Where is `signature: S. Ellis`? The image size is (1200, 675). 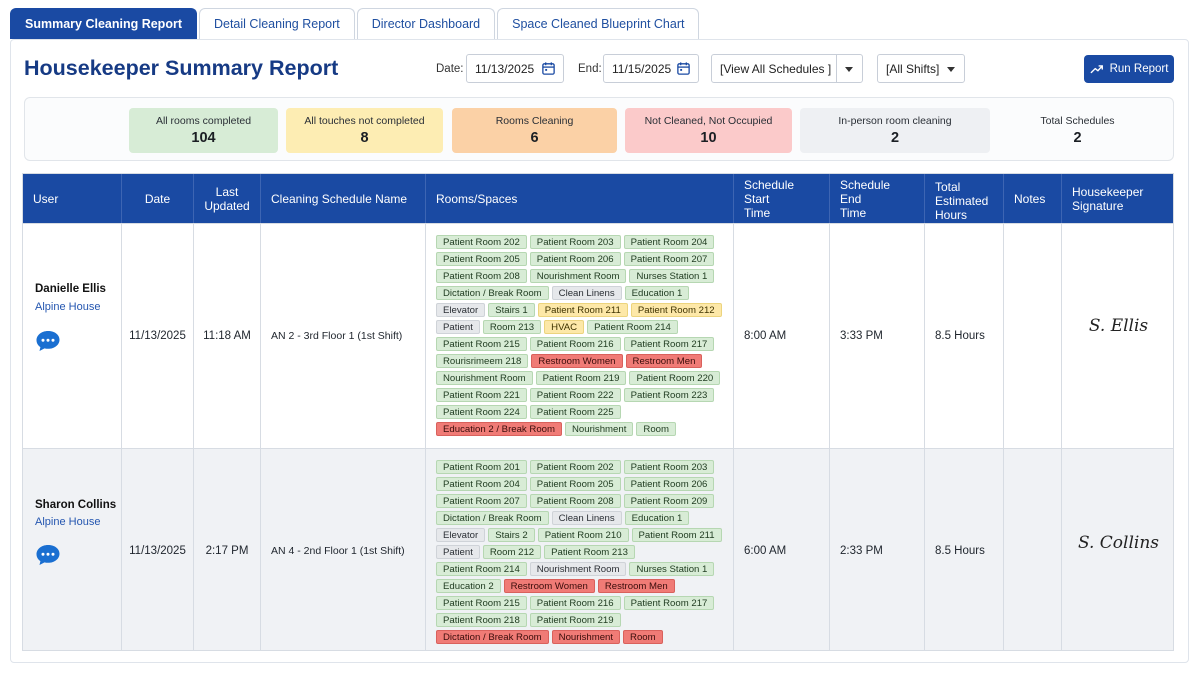 signature: S. Ellis is located at coordinates (1118, 326).